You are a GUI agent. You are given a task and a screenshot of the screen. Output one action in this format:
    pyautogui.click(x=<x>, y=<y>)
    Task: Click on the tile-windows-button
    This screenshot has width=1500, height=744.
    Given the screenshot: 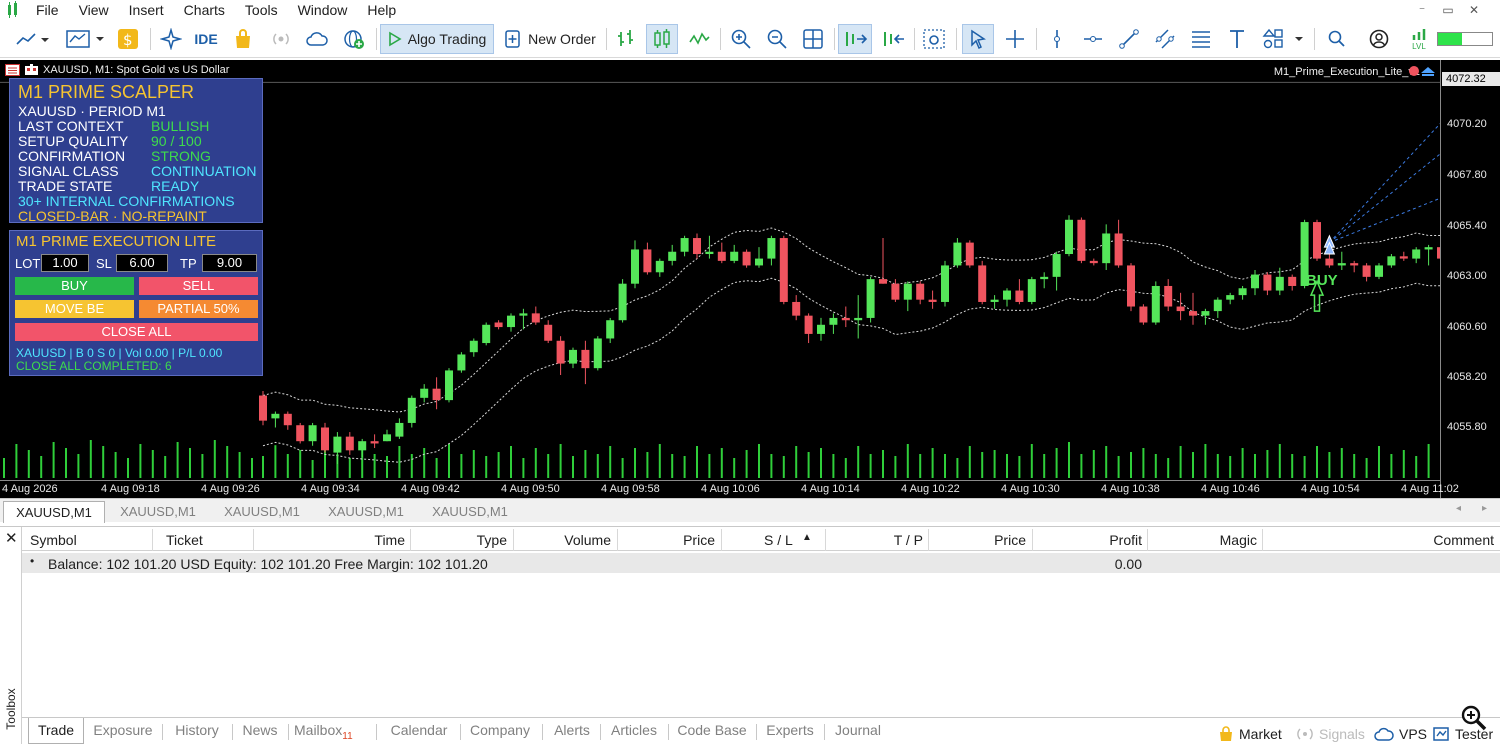 What is the action you would take?
    pyautogui.click(x=813, y=39)
    